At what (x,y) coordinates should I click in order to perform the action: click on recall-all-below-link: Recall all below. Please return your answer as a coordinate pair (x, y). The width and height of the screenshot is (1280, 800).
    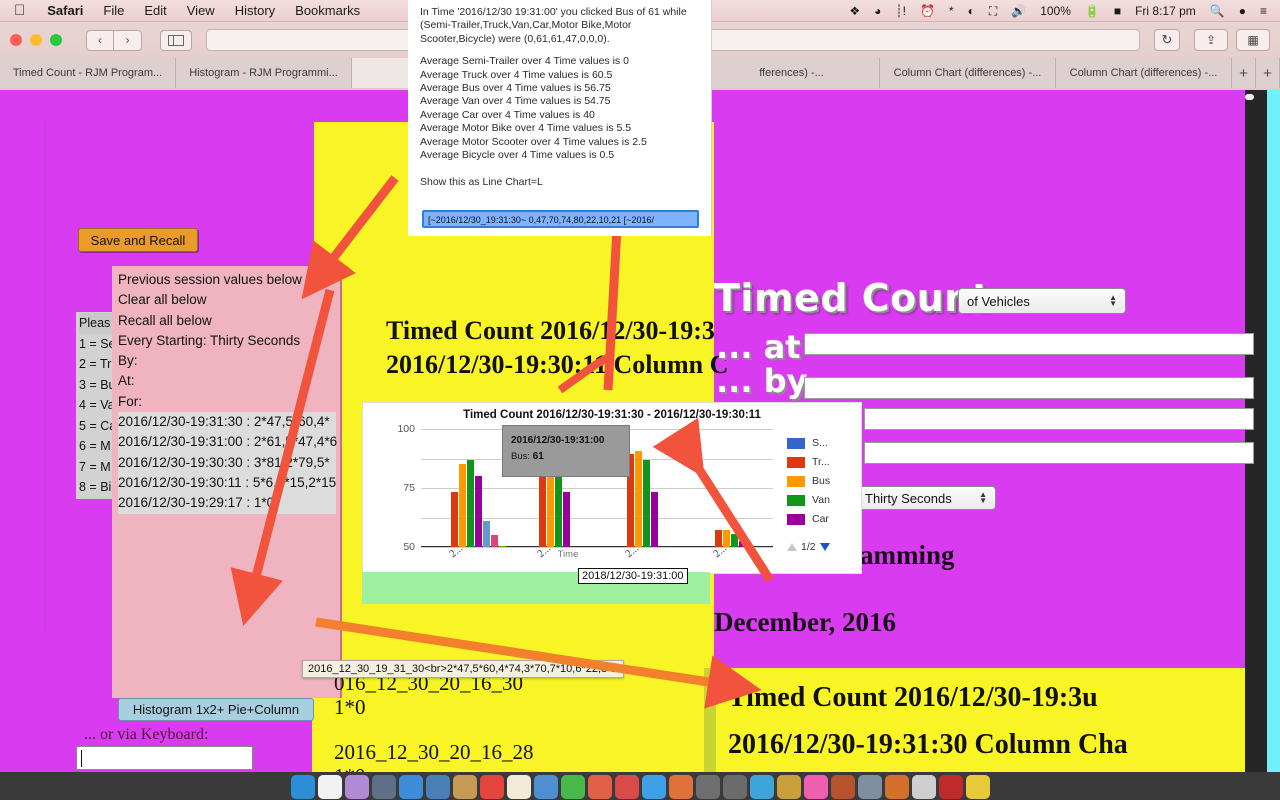
    Looking at the image, I should click on (227, 321).